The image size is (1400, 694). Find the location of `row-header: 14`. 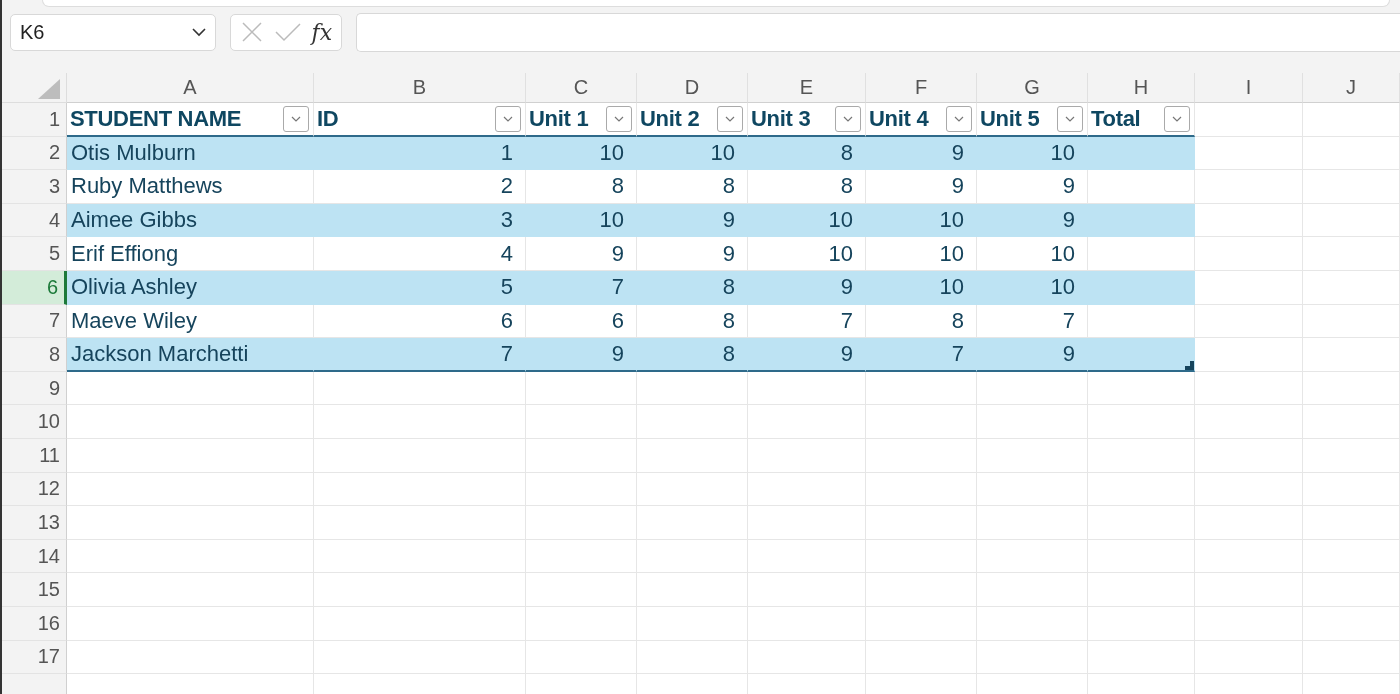

row-header: 14 is located at coordinates (34, 556).